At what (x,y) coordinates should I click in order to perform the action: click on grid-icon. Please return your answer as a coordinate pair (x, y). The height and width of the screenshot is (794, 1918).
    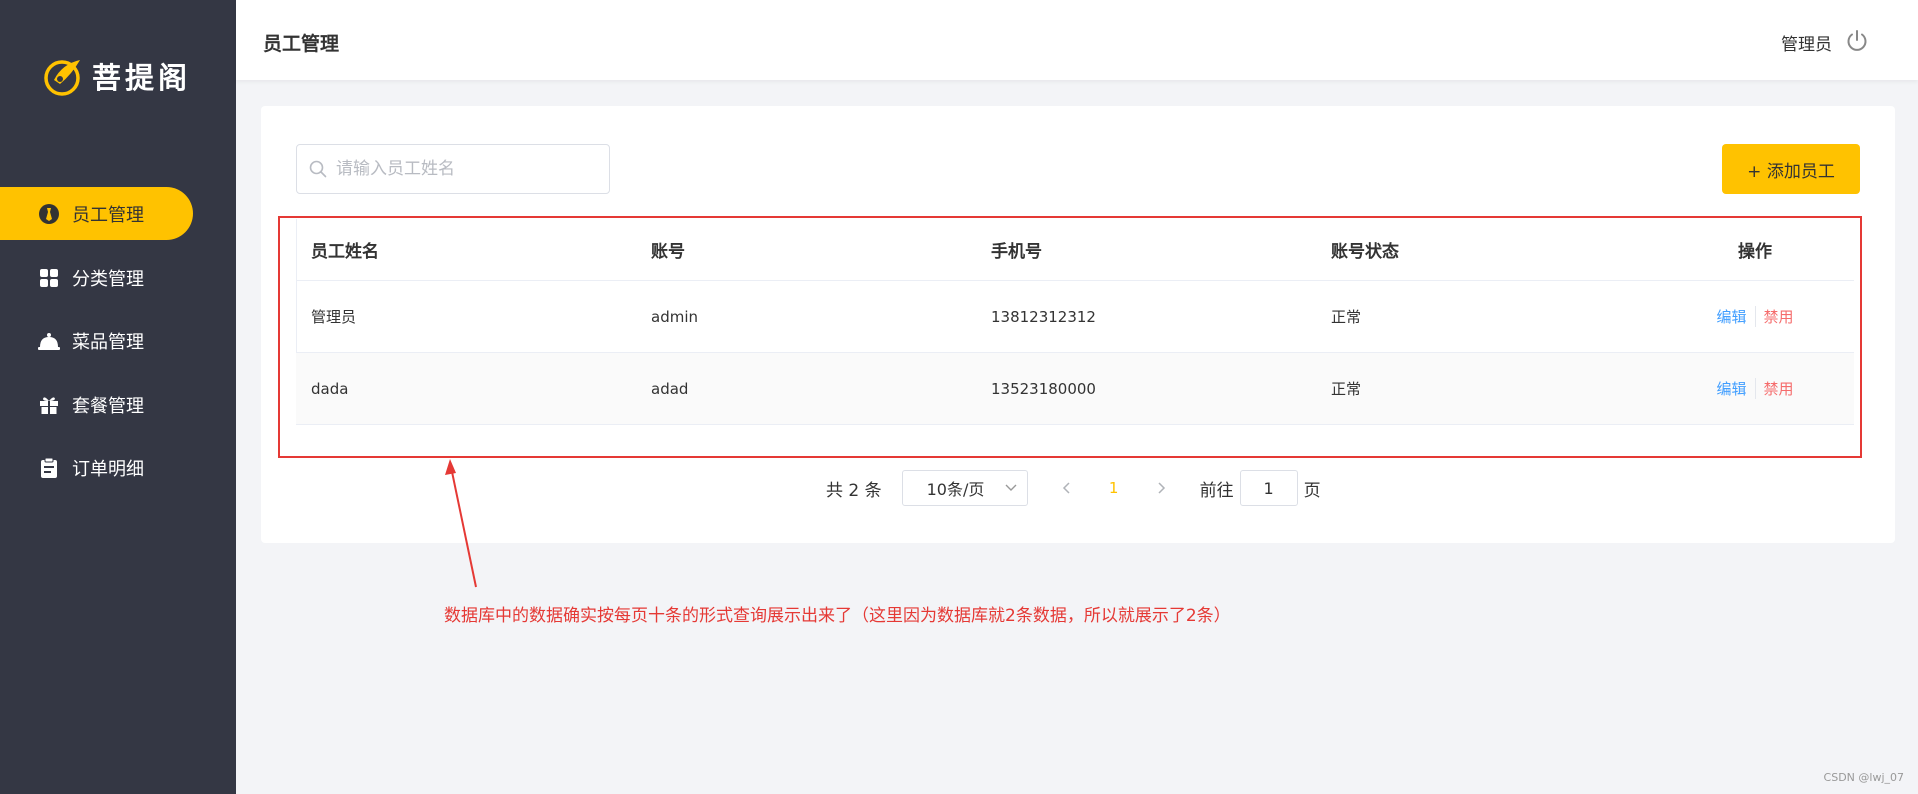
    Looking at the image, I should click on (49, 278).